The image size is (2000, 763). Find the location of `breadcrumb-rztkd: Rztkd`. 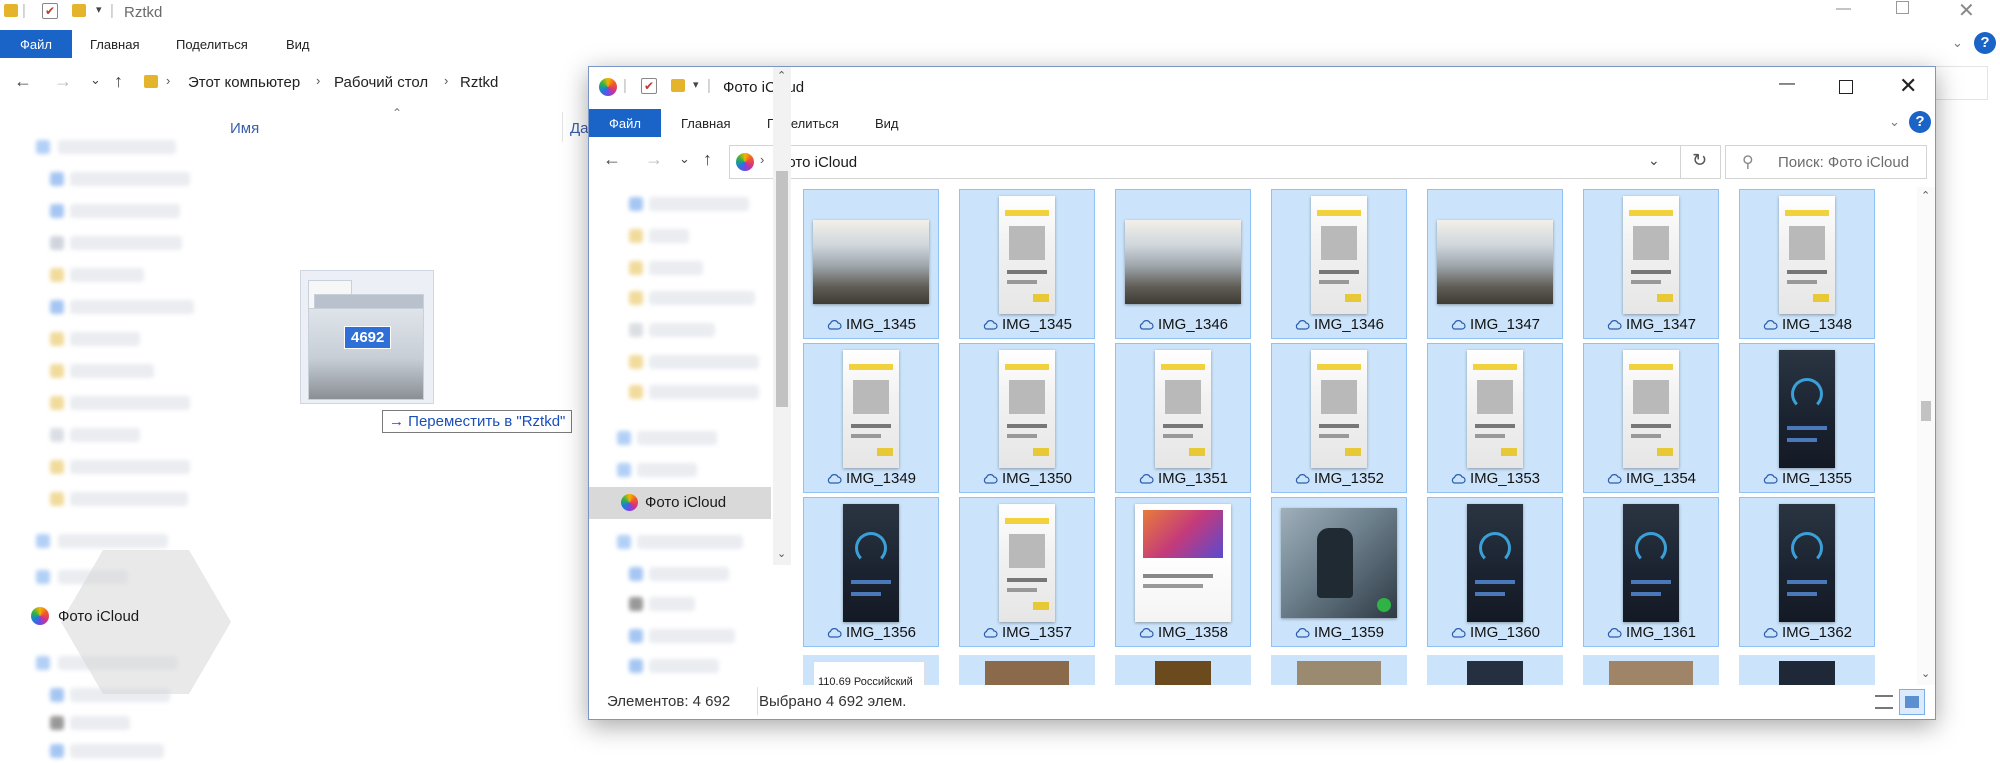

breadcrumb-rztkd: Rztkd is located at coordinates (479, 82).